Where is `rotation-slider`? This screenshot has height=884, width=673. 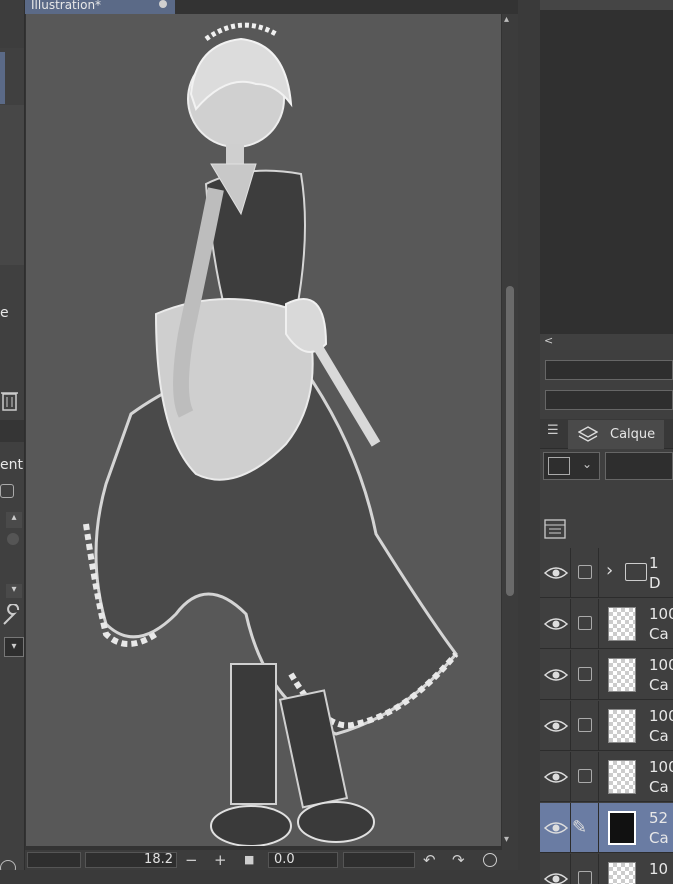
rotation-slider is located at coordinates (379, 860).